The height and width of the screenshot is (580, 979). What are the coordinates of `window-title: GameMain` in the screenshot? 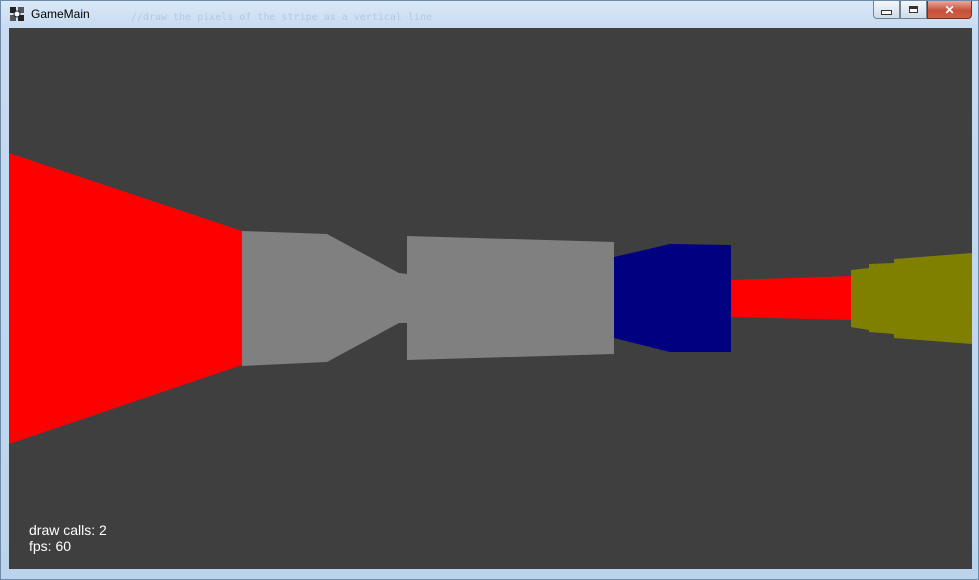 It's located at (60, 14).